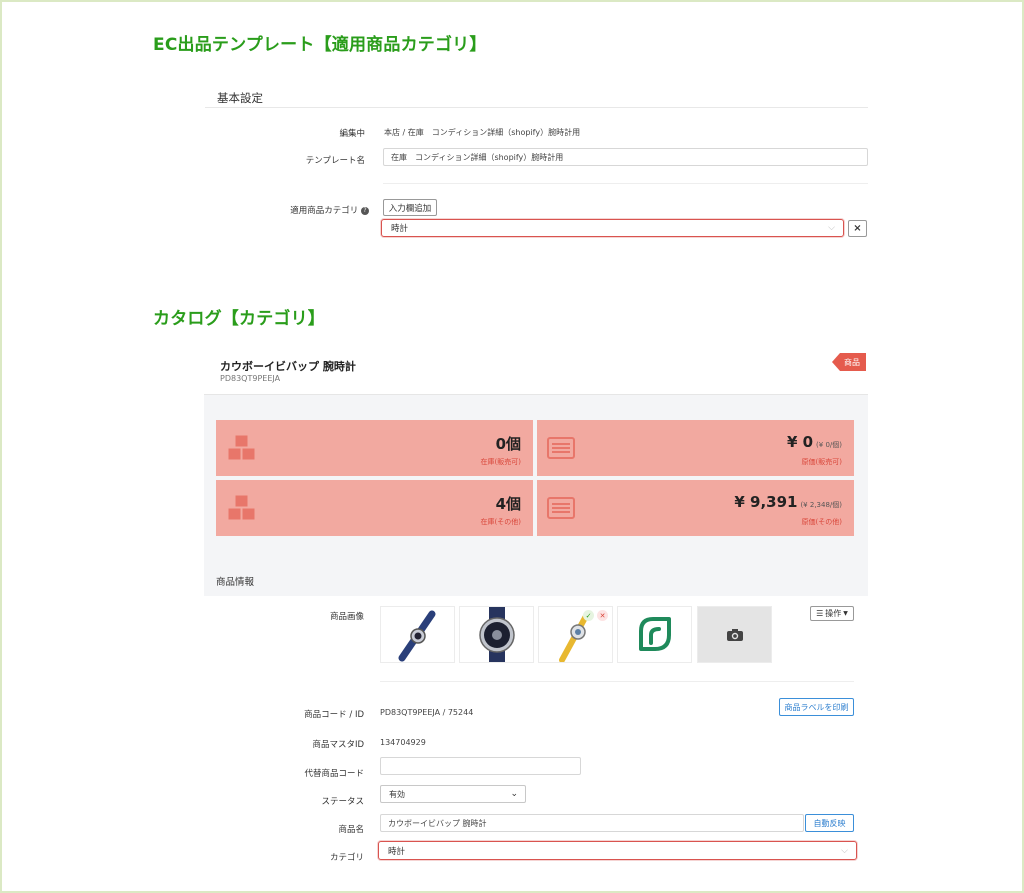  What do you see at coordinates (820, 613) in the screenshot?
I see `list-icon: ☰` at bounding box center [820, 613].